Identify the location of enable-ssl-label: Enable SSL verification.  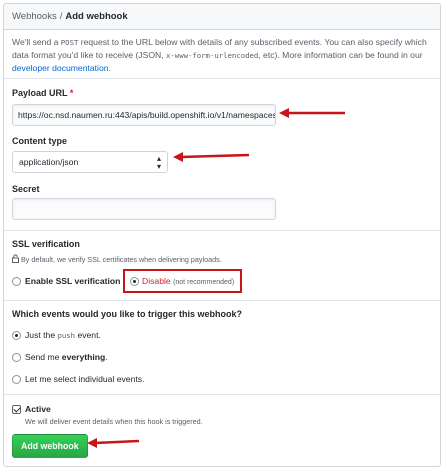
(72, 281).